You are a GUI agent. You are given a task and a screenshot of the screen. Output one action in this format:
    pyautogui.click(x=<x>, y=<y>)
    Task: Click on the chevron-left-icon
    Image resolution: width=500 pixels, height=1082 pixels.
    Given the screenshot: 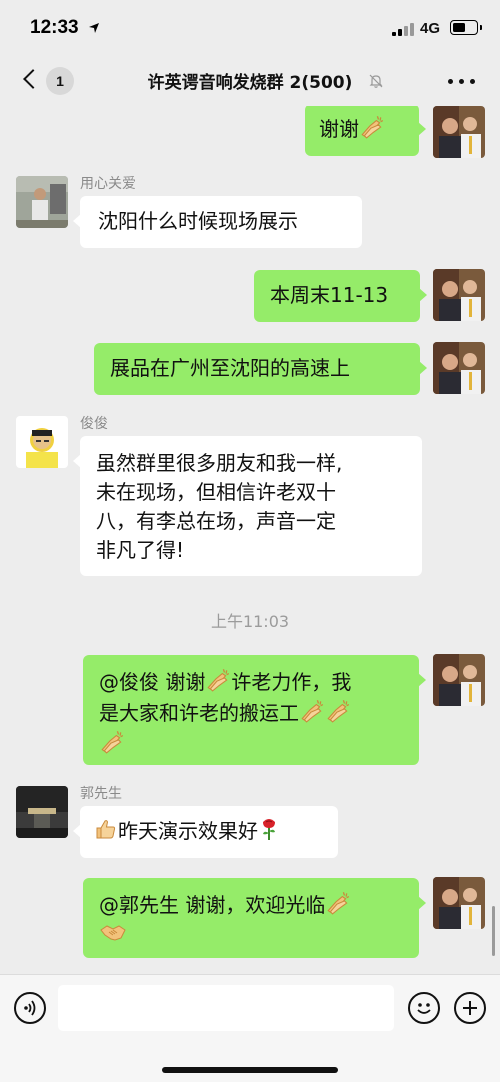 What is the action you would take?
    pyautogui.click(x=33, y=79)
    